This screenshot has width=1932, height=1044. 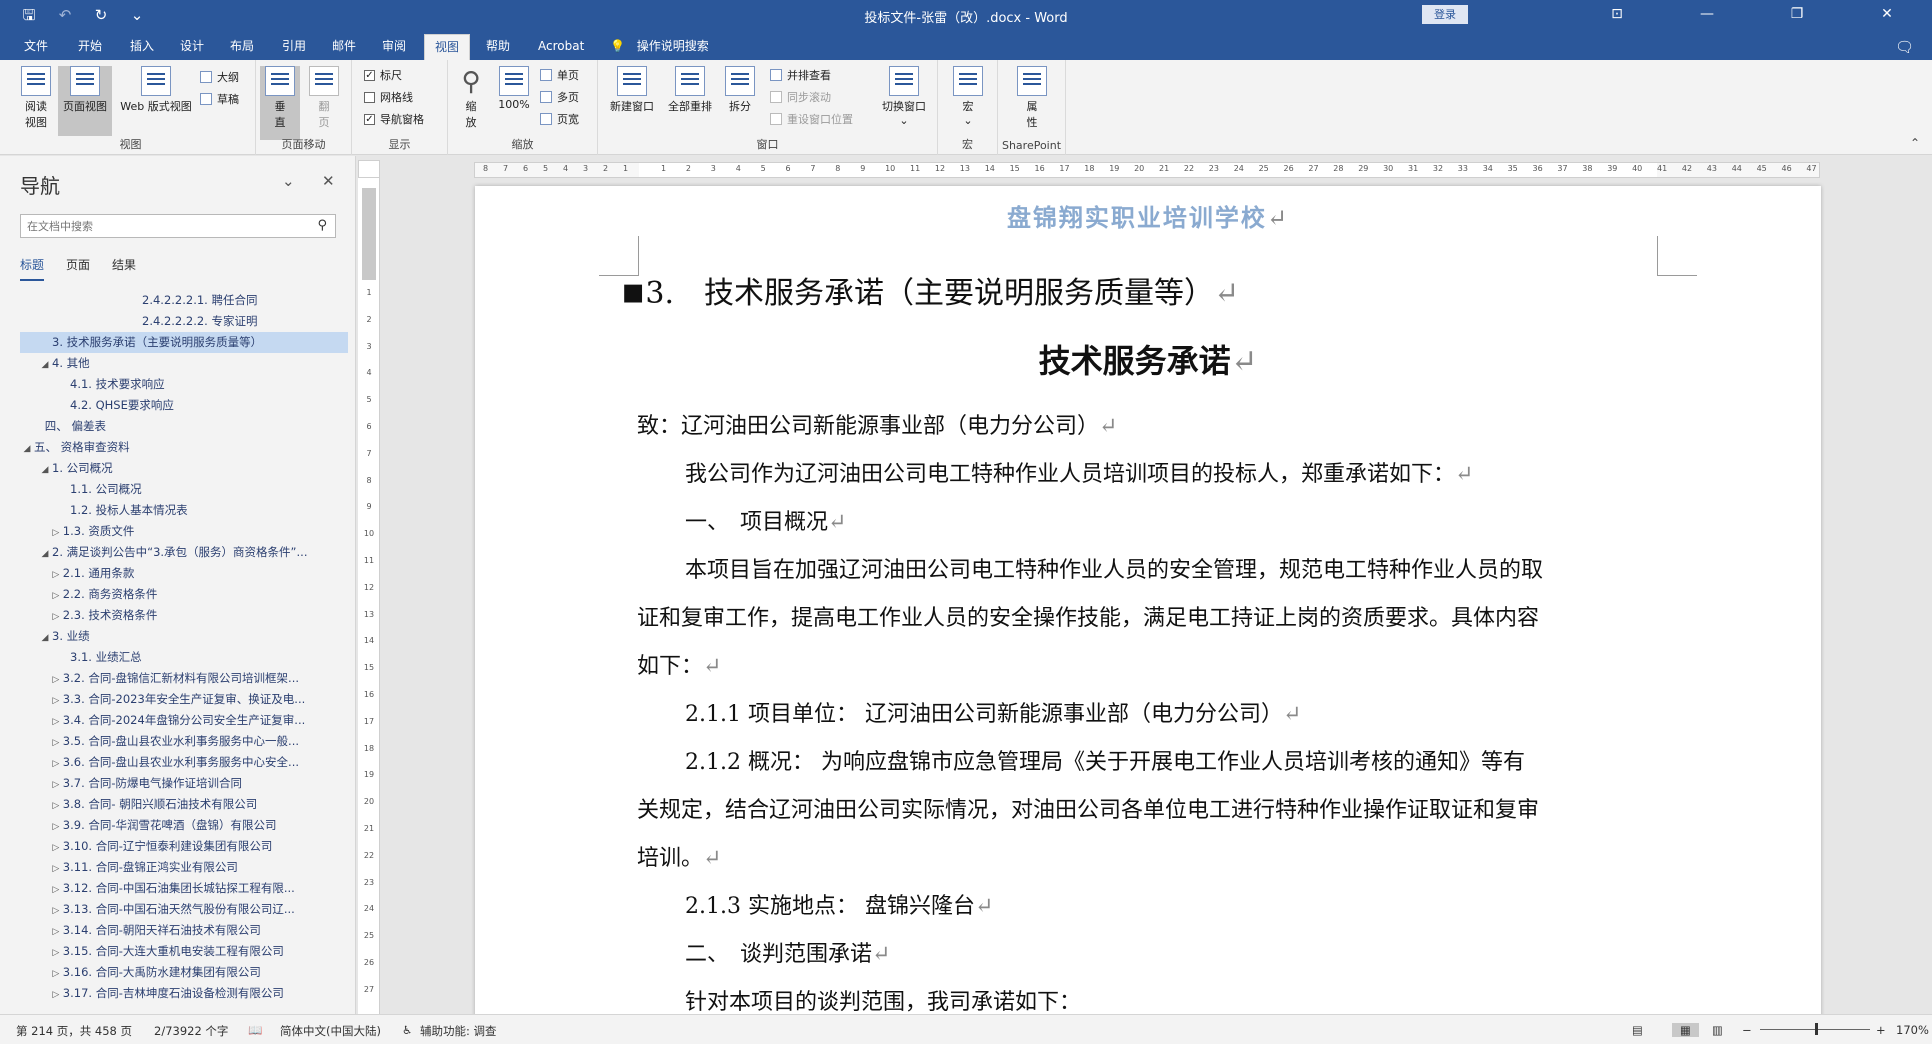 I want to click on properties-button: 属性, so click(x=1032, y=98).